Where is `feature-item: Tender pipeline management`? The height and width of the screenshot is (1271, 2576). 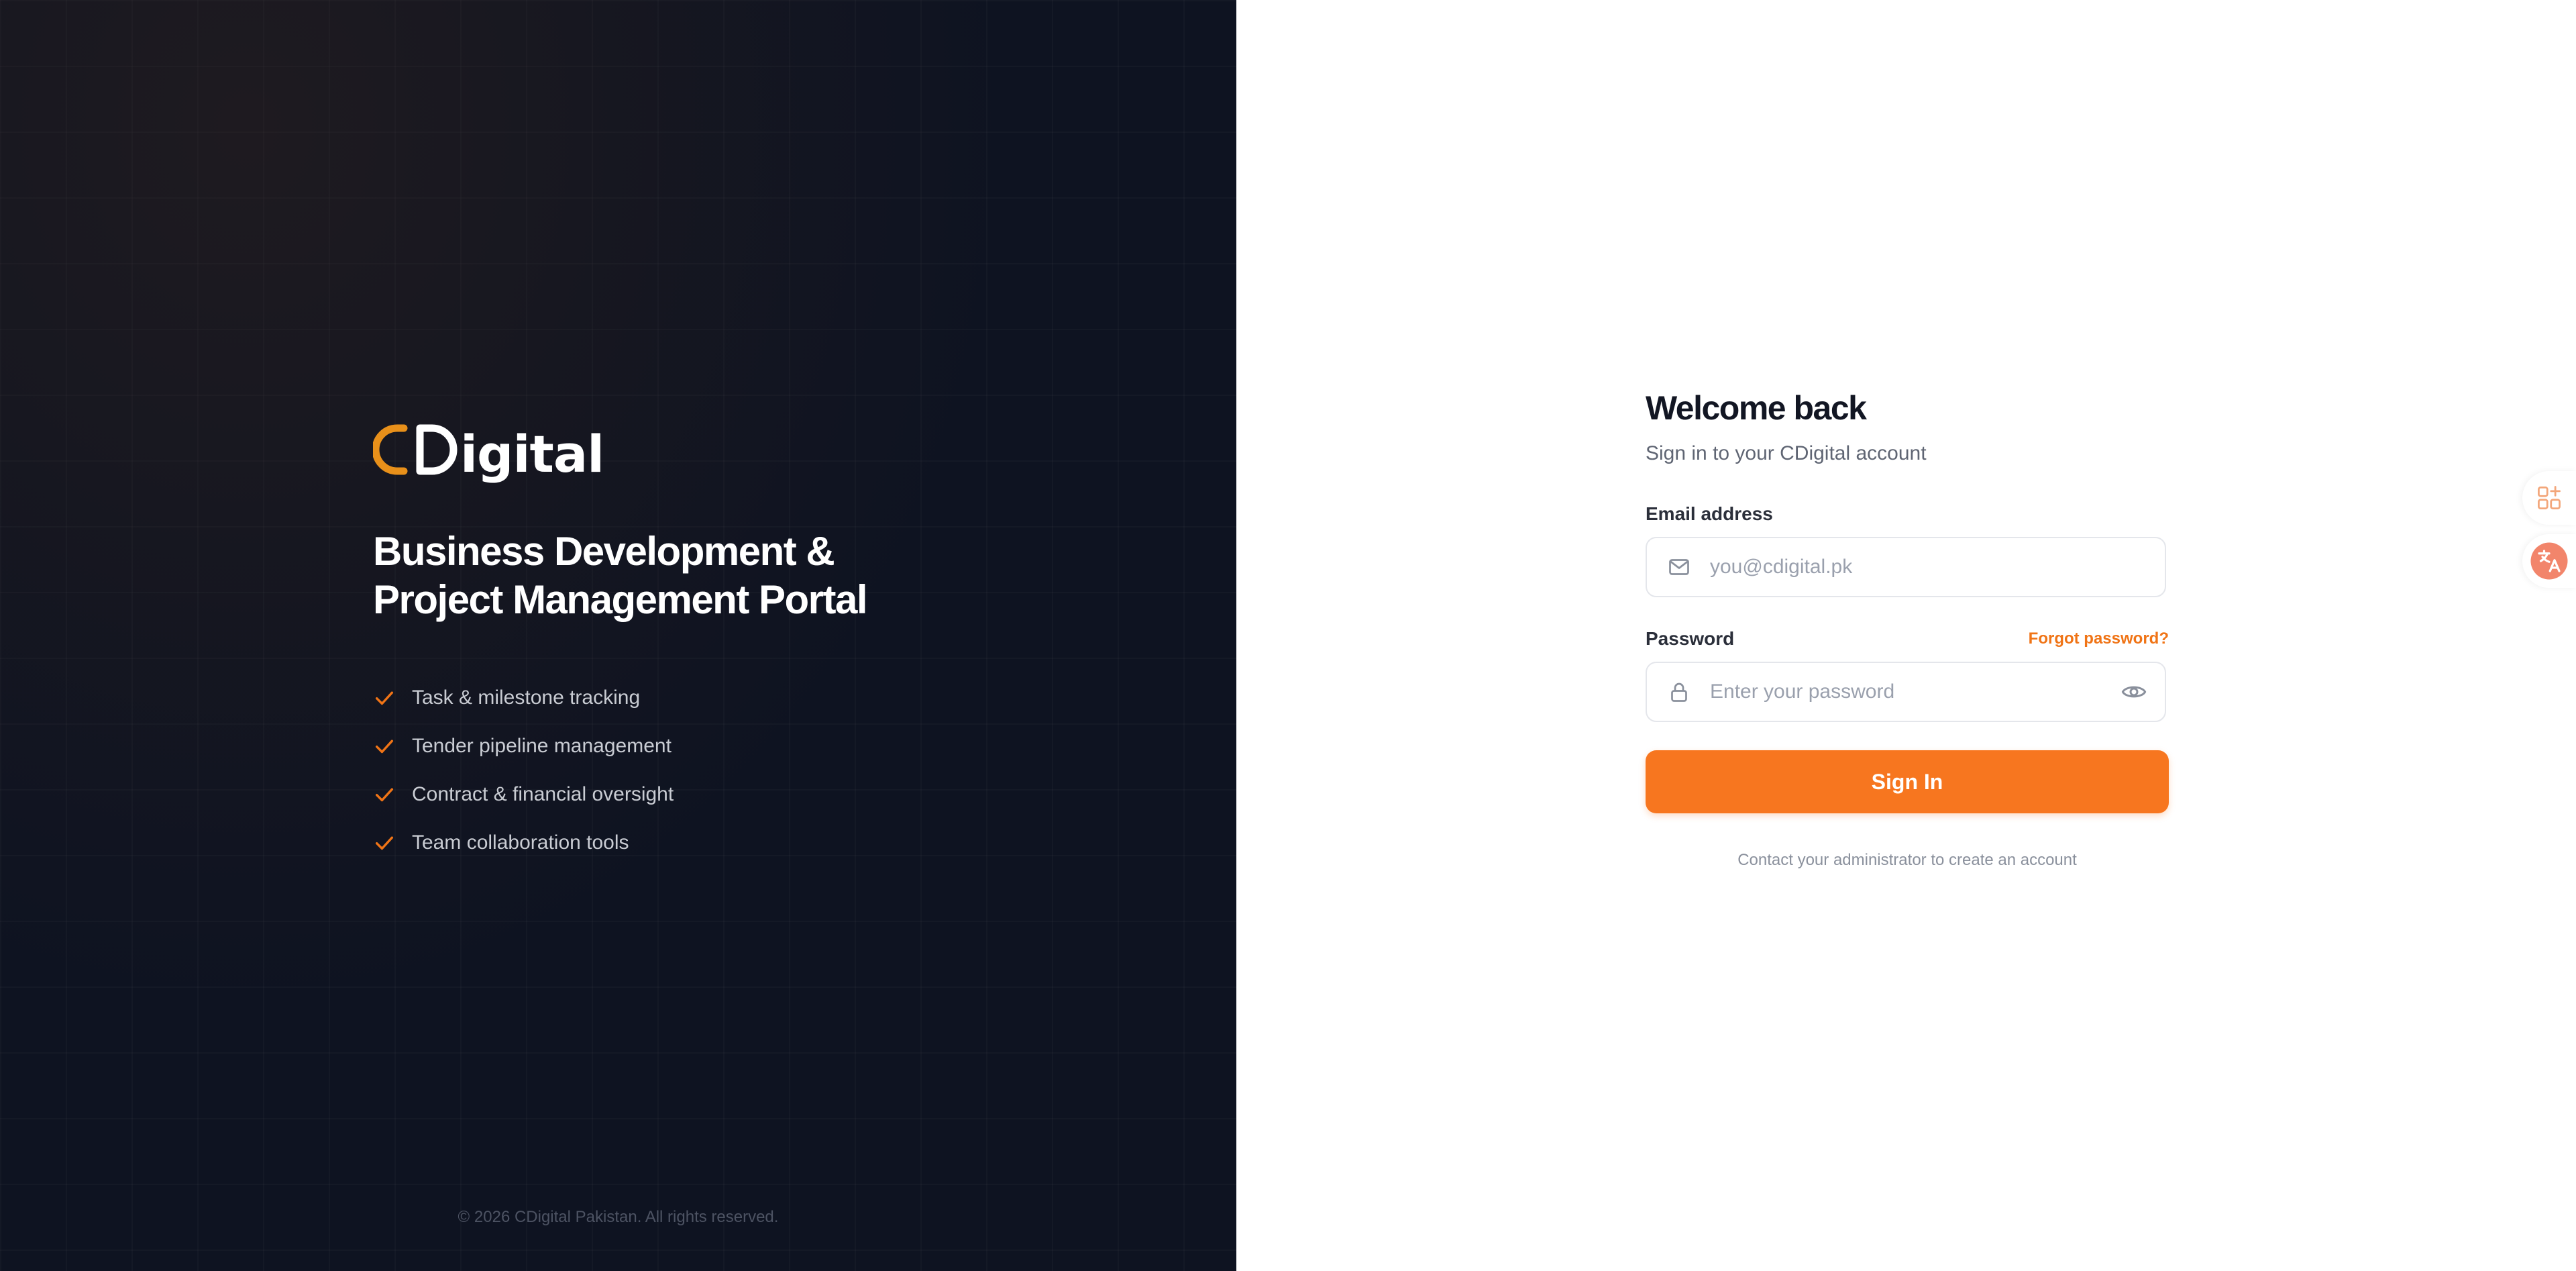 feature-item: Tender pipeline management is located at coordinates (523, 746).